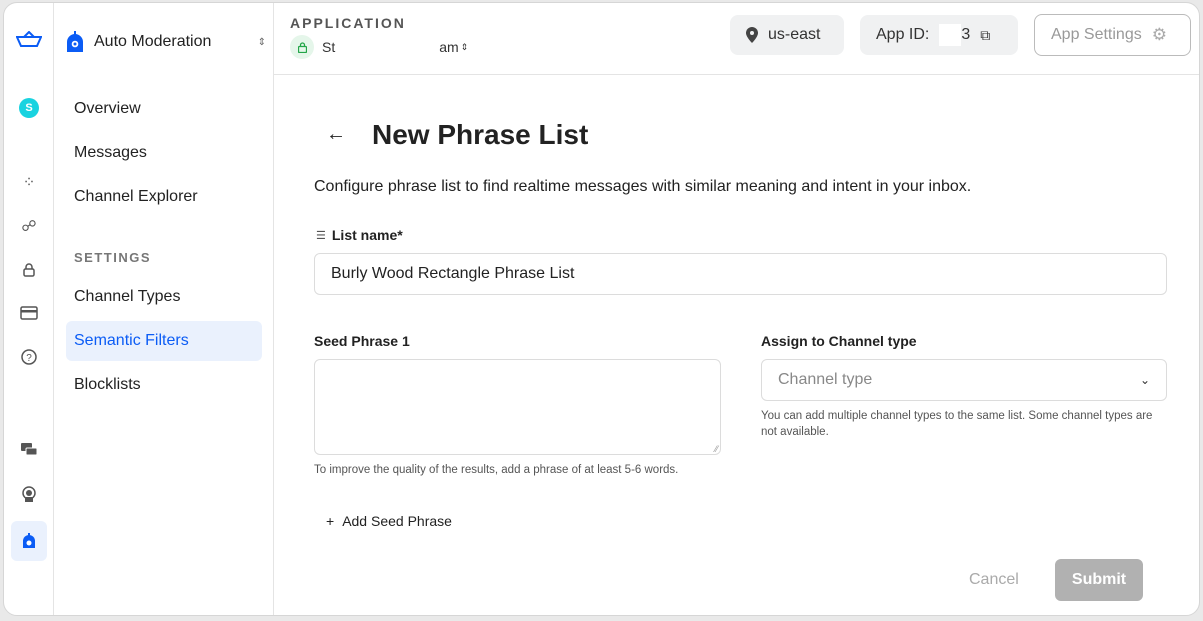 Image resolution: width=1203 pixels, height=621 pixels. What do you see at coordinates (517, 407) in the screenshot?
I see `seed-phrase-textarea: ⁄⁄` at bounding box center [517, 407].